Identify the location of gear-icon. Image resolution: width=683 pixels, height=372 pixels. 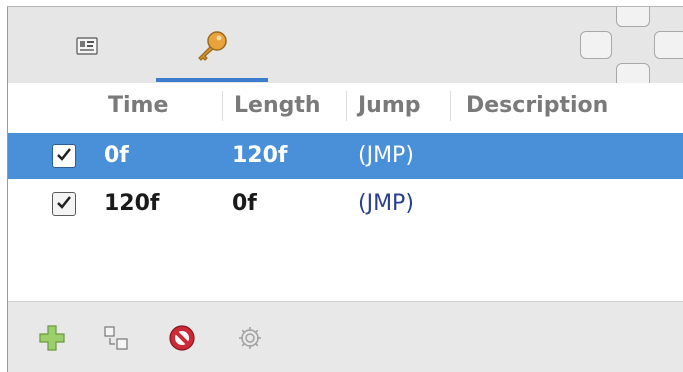
(250, 338).